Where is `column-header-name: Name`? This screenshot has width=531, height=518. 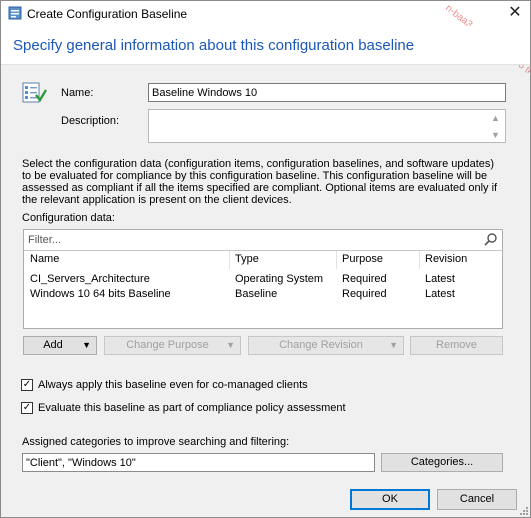 column-header-name: Name is located at coordinates (44, 259).